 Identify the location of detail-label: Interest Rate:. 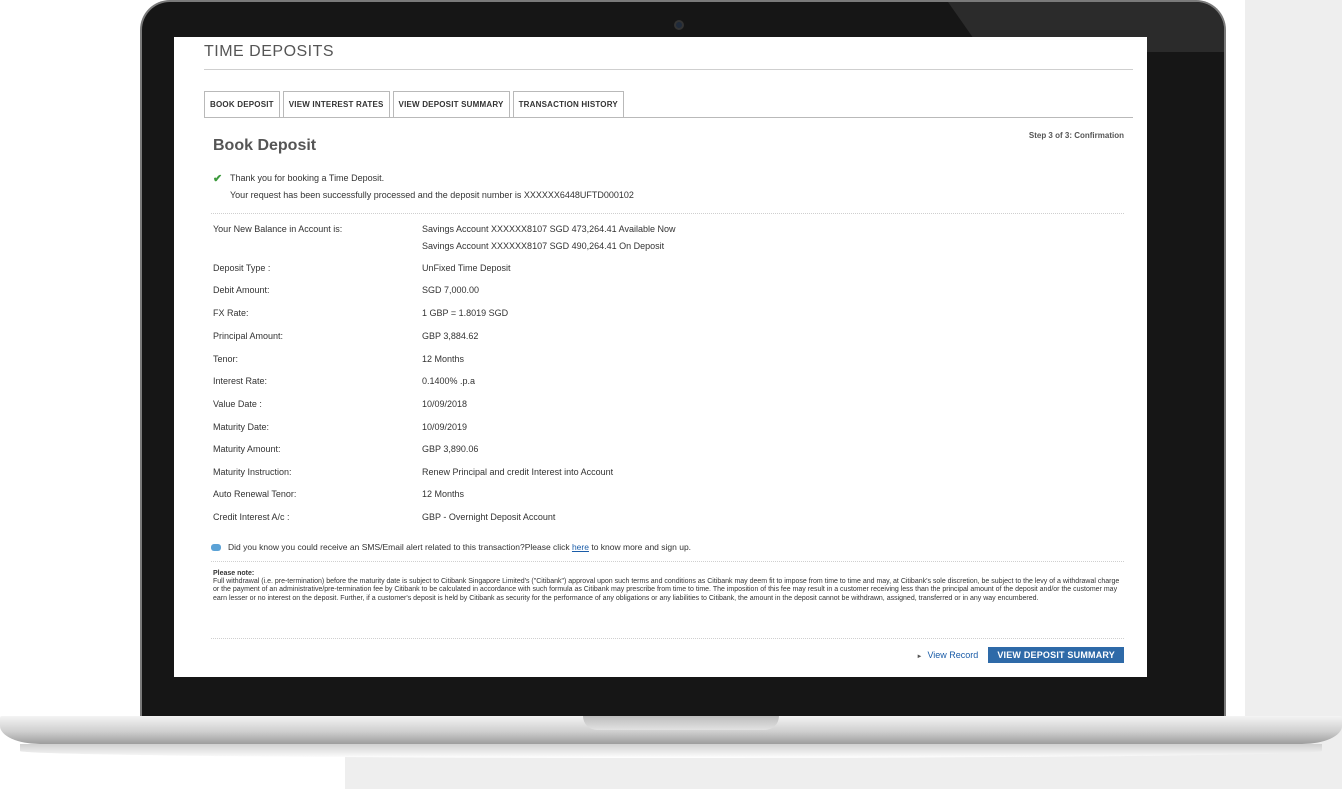
(240, 381).